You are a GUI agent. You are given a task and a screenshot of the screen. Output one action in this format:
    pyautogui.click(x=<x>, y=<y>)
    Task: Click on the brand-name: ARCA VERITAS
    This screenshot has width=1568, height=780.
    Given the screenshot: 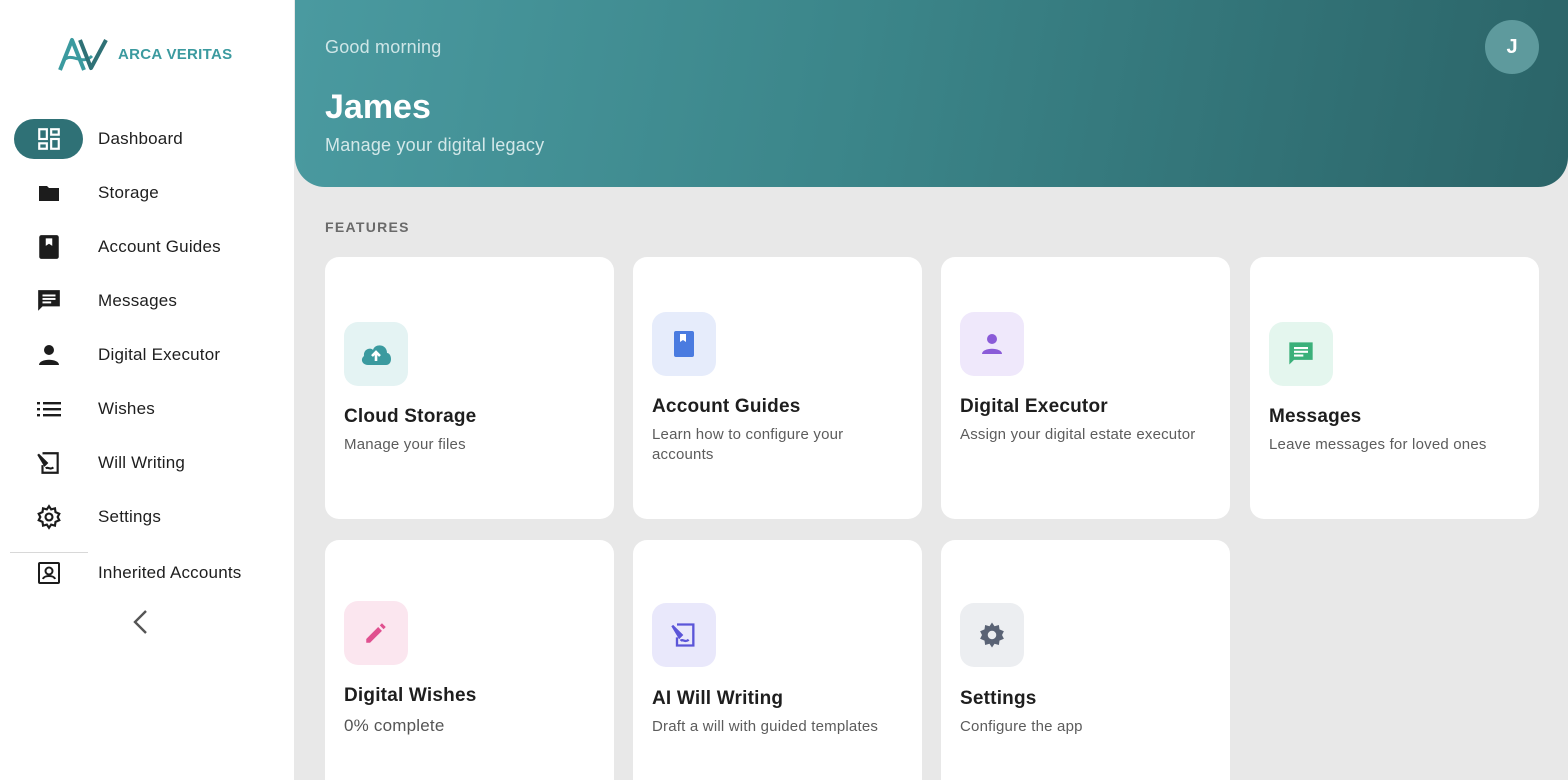 What is the action you would take?
    pyautogui.click(x=175, y=54)
    